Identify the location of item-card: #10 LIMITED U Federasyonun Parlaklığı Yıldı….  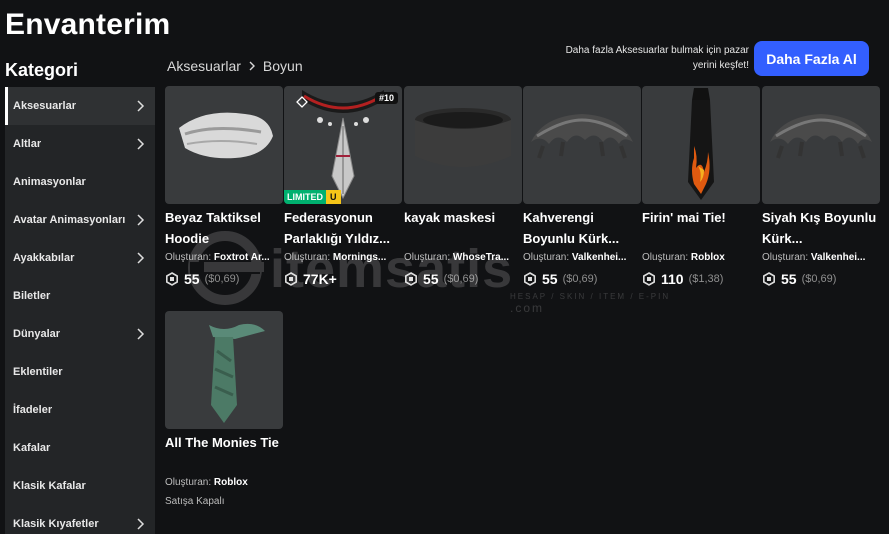
(343, 187).